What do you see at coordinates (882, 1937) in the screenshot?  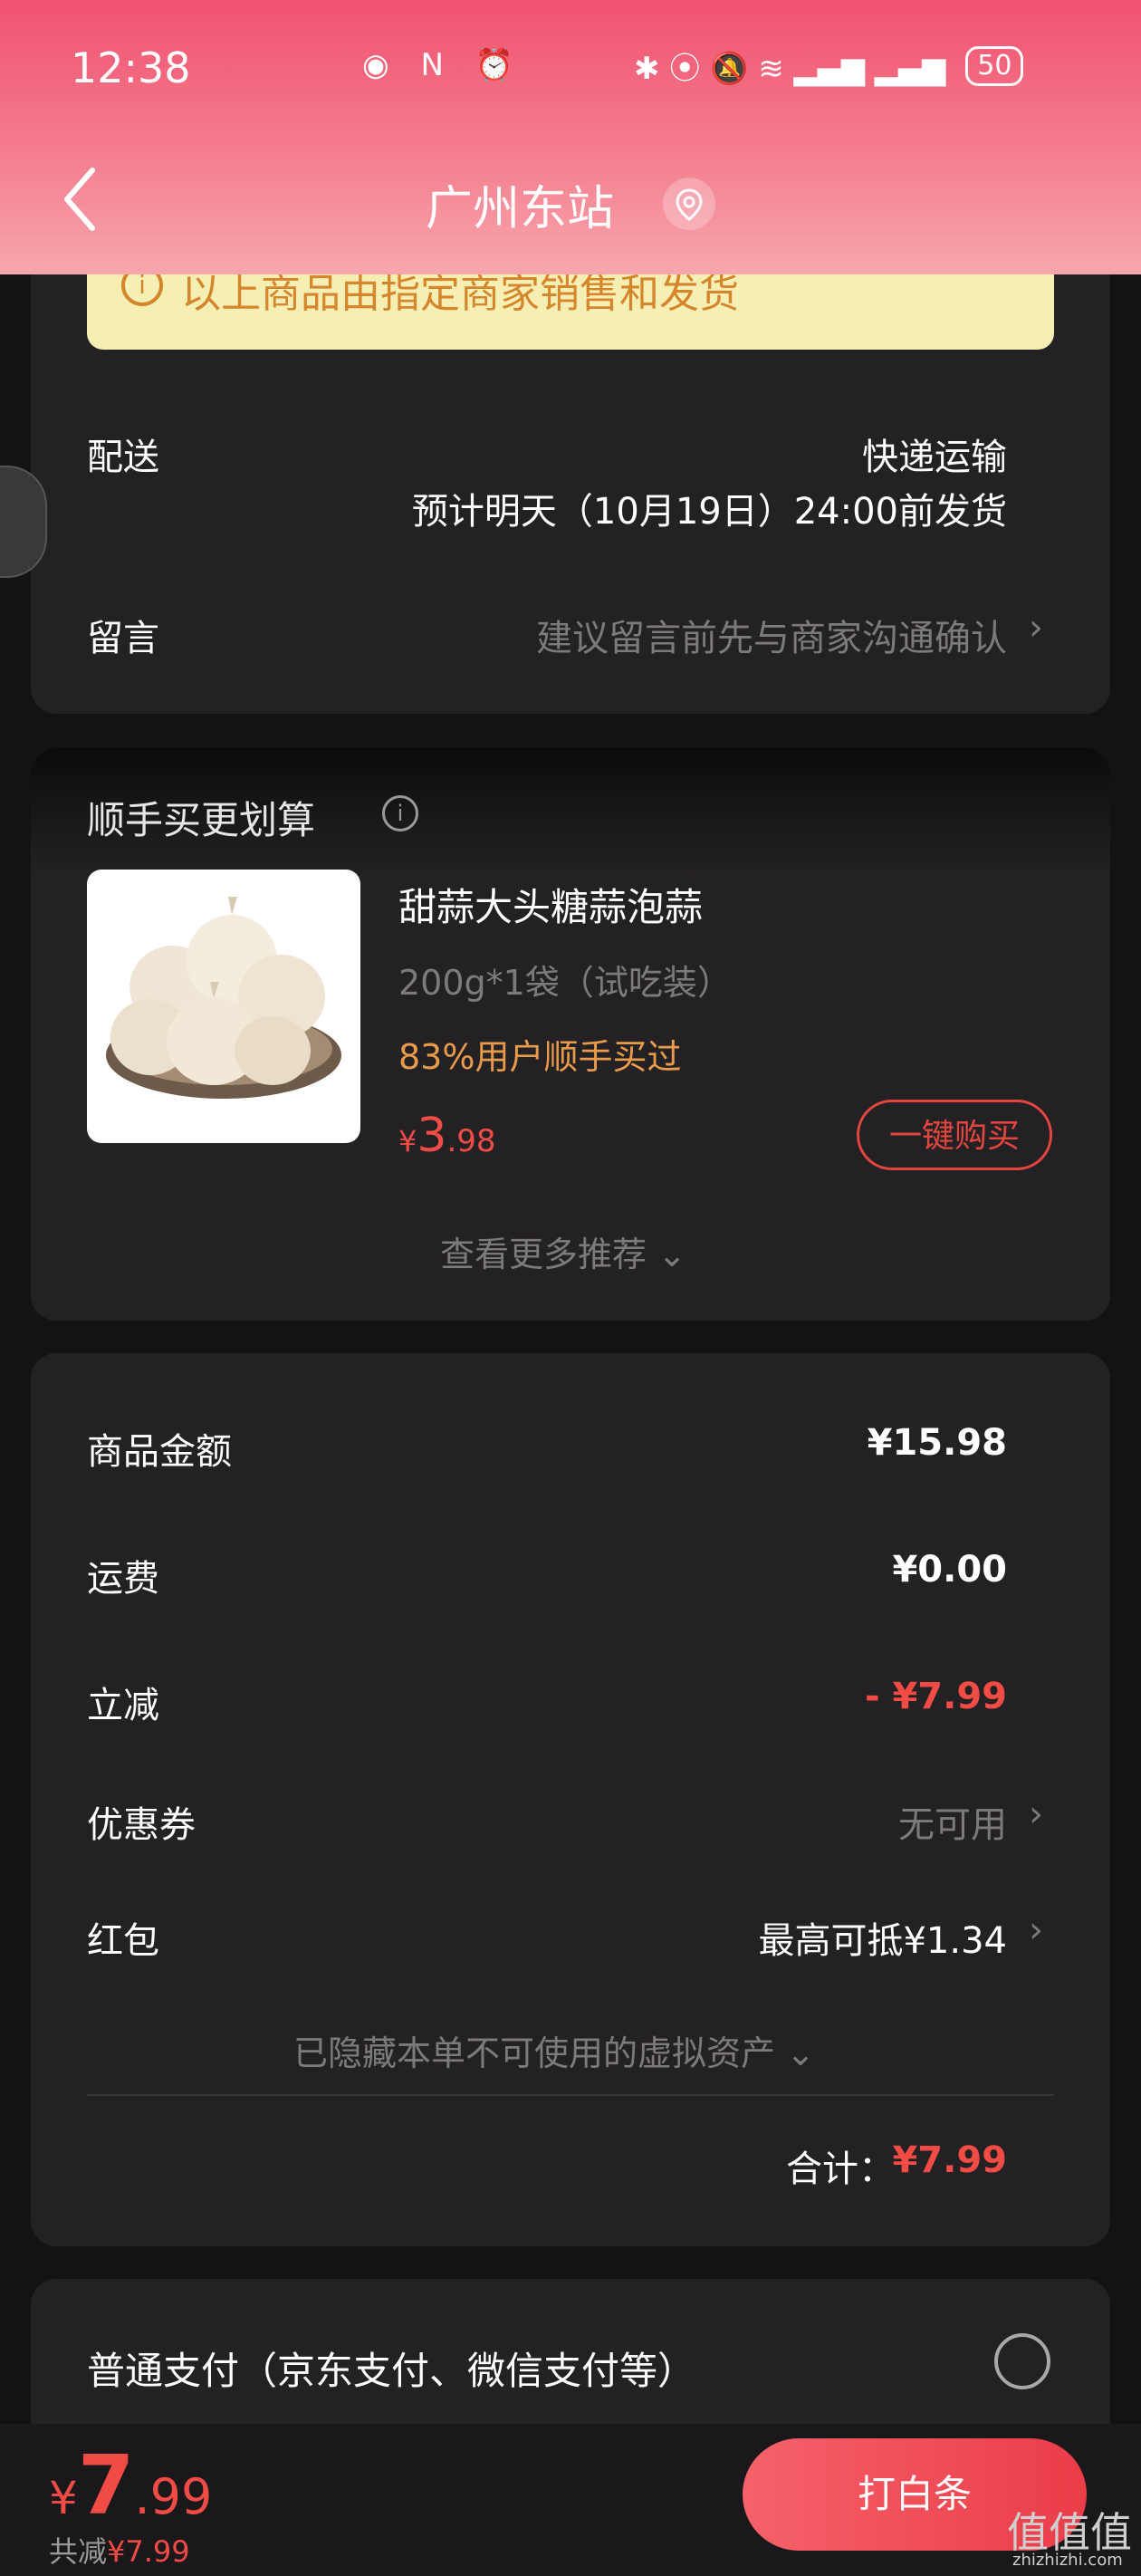 I see `redpacket-selector: 最高可抵¥1.34` at bounding box center [882, 1937].